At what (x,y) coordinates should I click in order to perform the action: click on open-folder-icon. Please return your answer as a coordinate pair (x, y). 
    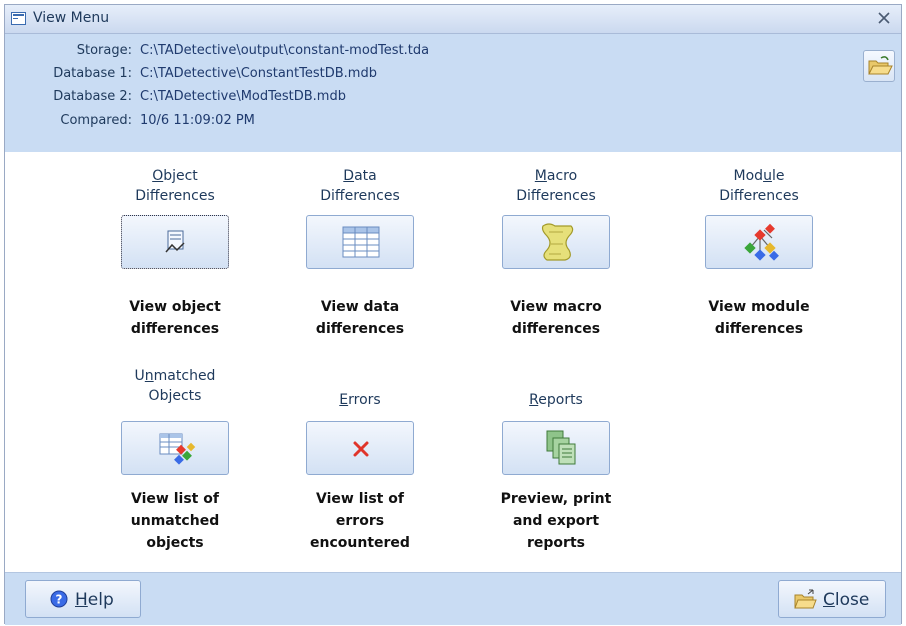
    Looking at the image, I should click on (880, 65).